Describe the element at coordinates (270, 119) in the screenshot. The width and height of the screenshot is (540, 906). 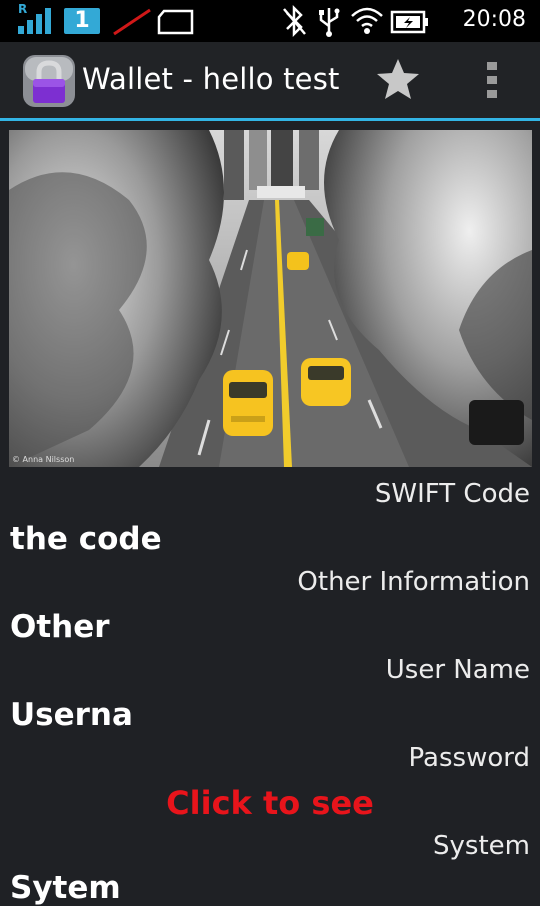
I see `action-bar-divider` at that location.